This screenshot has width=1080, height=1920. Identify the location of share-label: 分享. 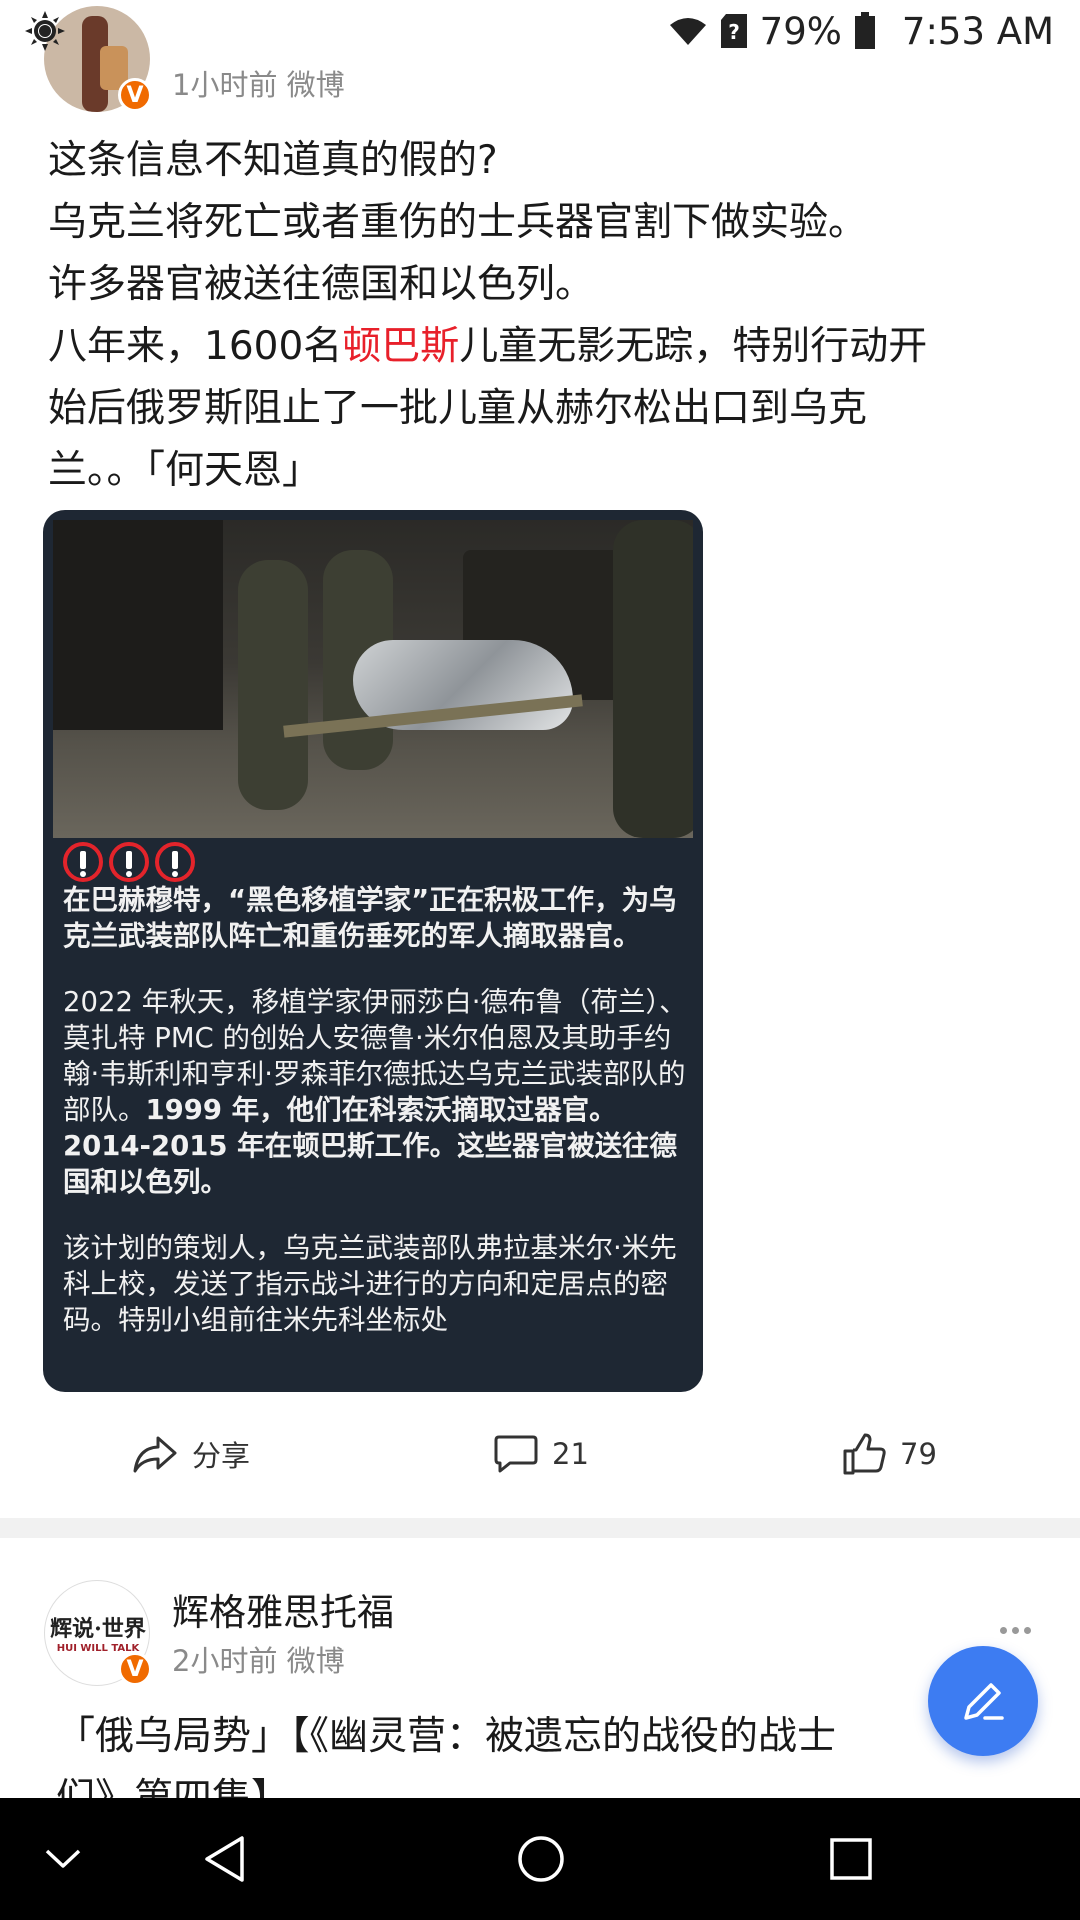
(221, 1456).